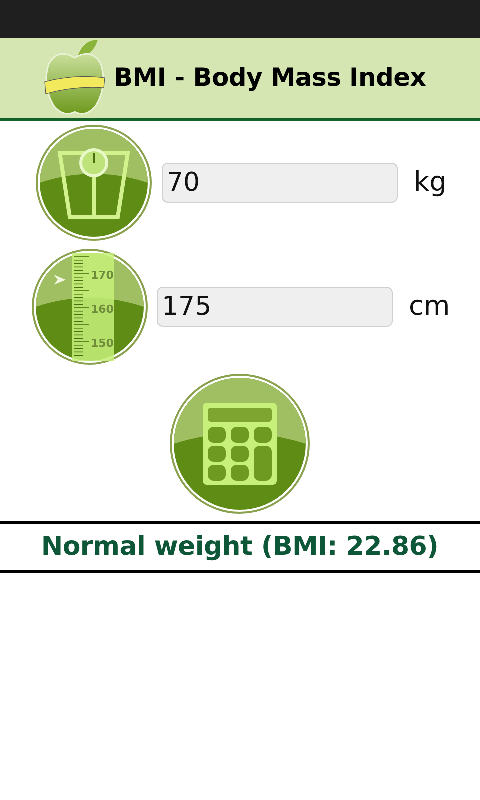  Describe the element at coordinates (429, 307) in the screenshot. I see `unit-label: cm` at that location.